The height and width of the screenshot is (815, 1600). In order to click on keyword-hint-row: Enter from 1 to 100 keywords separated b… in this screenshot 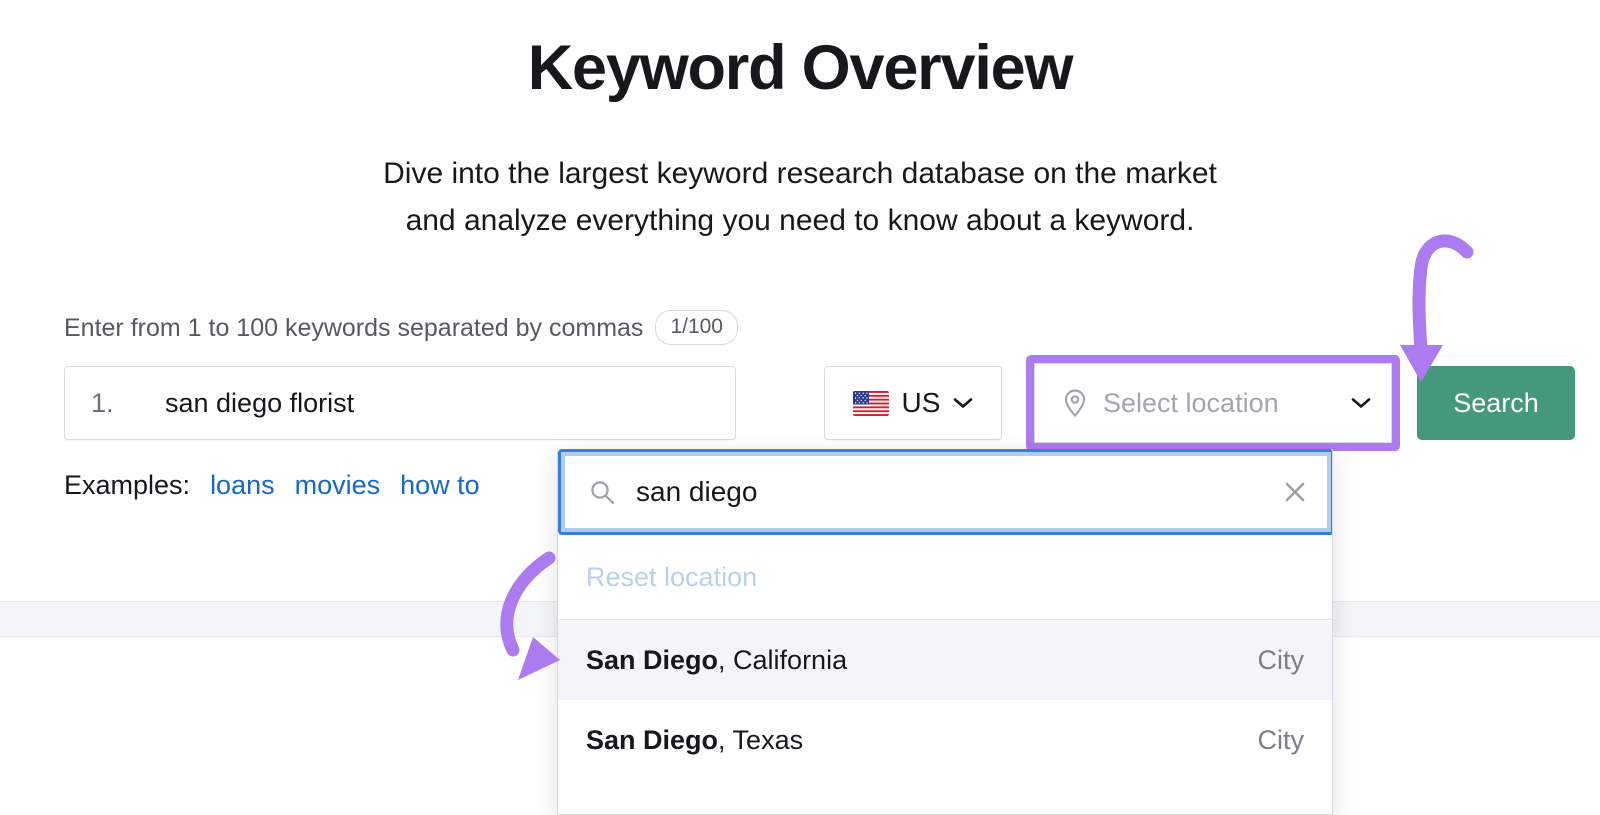, I will do `click(401, 327)`.